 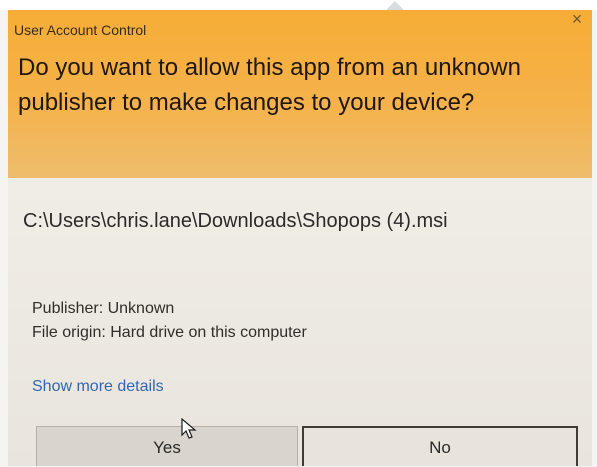 I want to click on close-icon: ×, so click(x=577, y=21).